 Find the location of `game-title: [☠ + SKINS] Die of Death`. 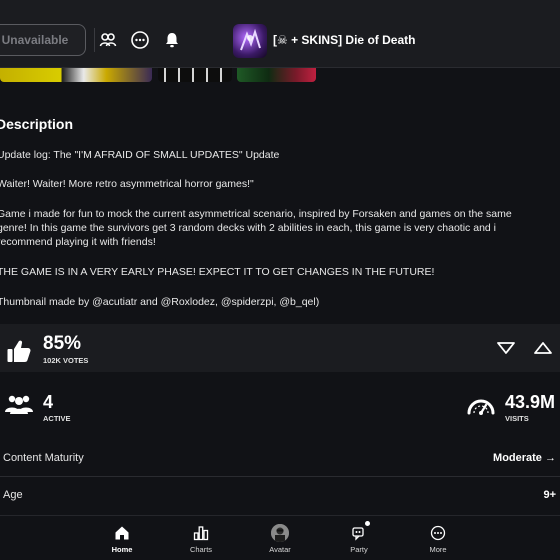

game-title: [☠ + SKINS] Die of Death is located at coordinates (344, 40).